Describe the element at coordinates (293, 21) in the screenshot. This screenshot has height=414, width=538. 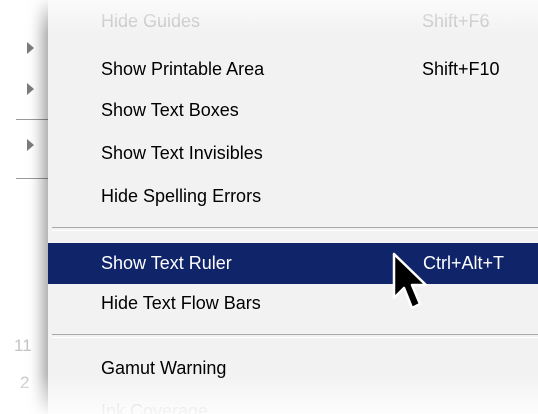
I see `menu-item-hide-guides: Hide Guides Shift+F6` at that location.